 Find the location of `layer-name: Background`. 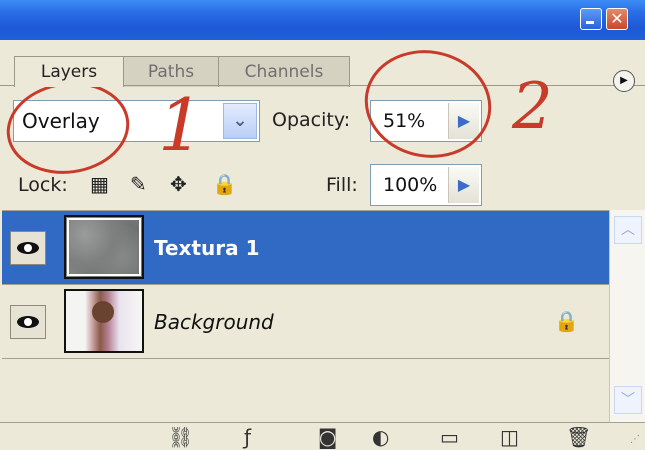

layer-name: Background is located at coordinates (214, 322).